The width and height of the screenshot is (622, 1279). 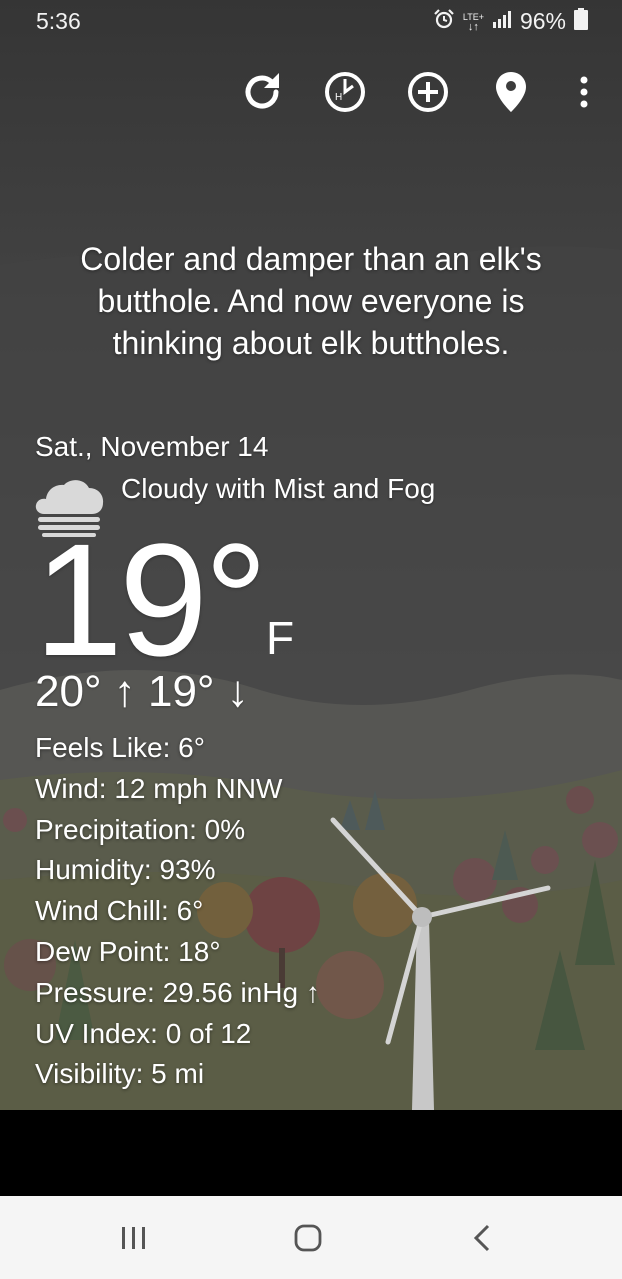 I want to click on refresh-icon, so click(x=262, y=91).